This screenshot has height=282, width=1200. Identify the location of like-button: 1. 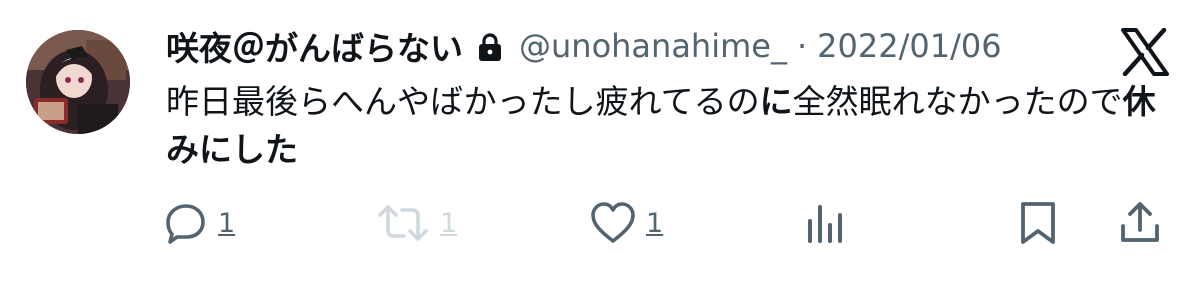
(626, 223).